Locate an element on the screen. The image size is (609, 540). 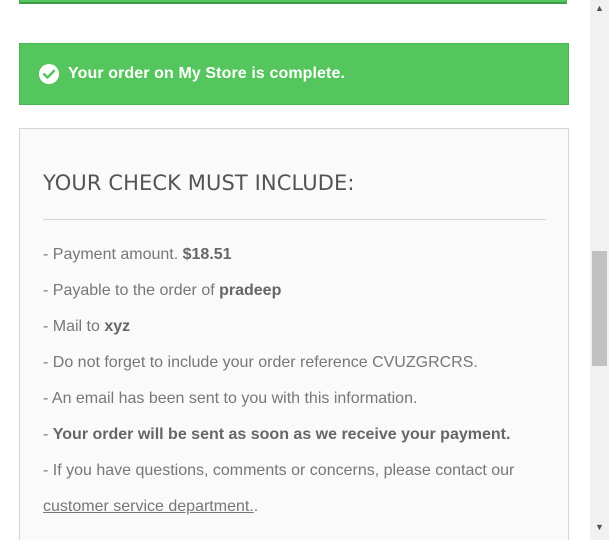
scroll-down-arrow-icon: ▼ is located at coordinates (599, 527).